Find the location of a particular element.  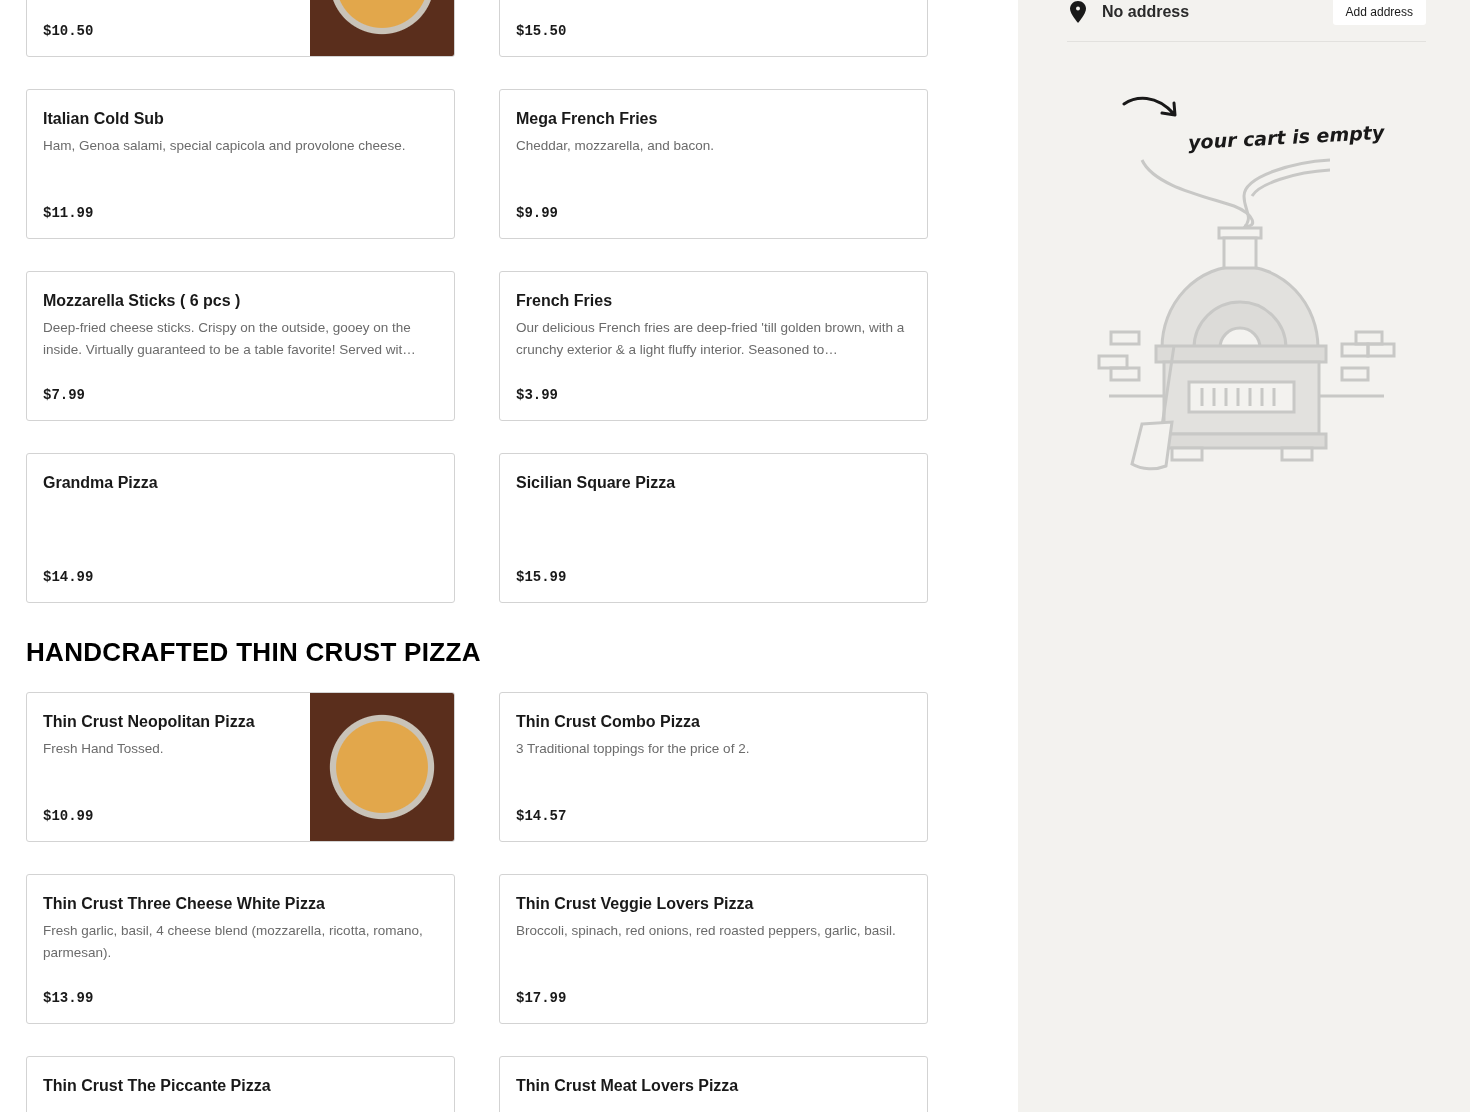

item-name: Thin Crust Veggie Lovers Pizza is located at coordinates (635, 904).